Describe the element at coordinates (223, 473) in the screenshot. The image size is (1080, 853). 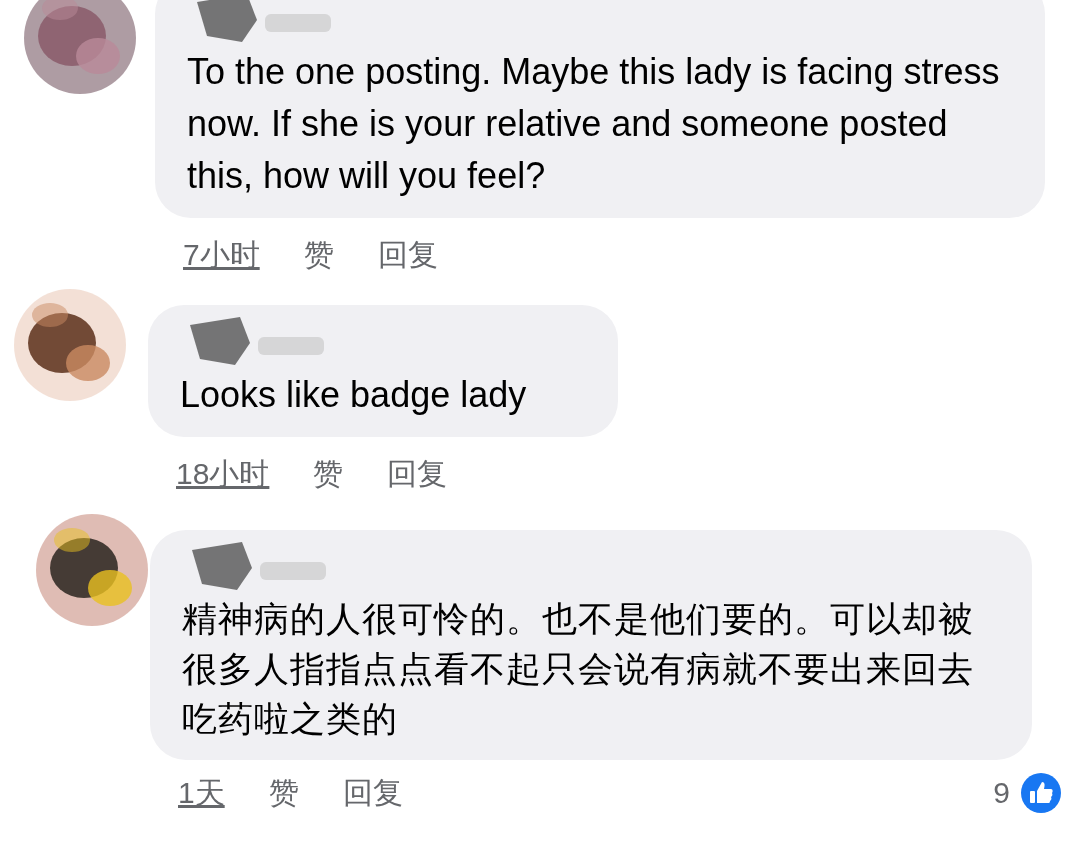
I see `timestamp-link: 18小时` at that location.